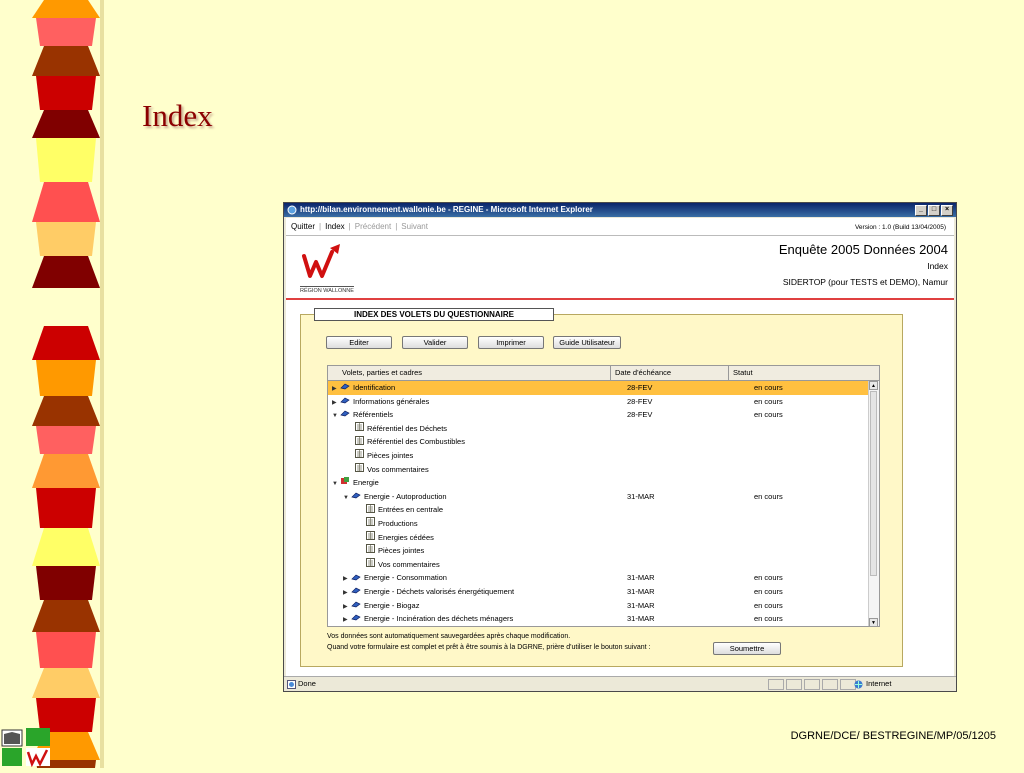  I want to click on header-rule, so click(620, 299).